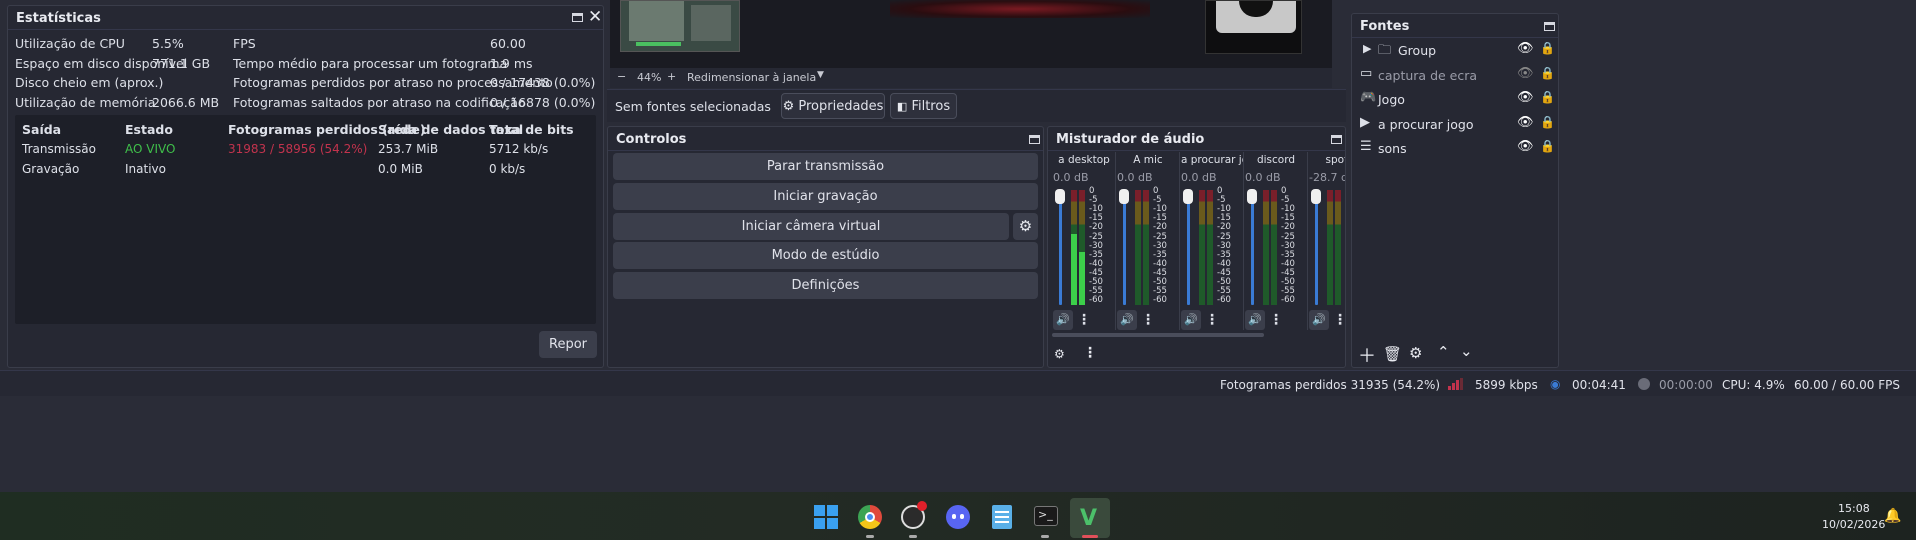 The image size is (1916, 540). I want to click on stat-value: 0 / 17438 (0.0%), so click(543, 82).